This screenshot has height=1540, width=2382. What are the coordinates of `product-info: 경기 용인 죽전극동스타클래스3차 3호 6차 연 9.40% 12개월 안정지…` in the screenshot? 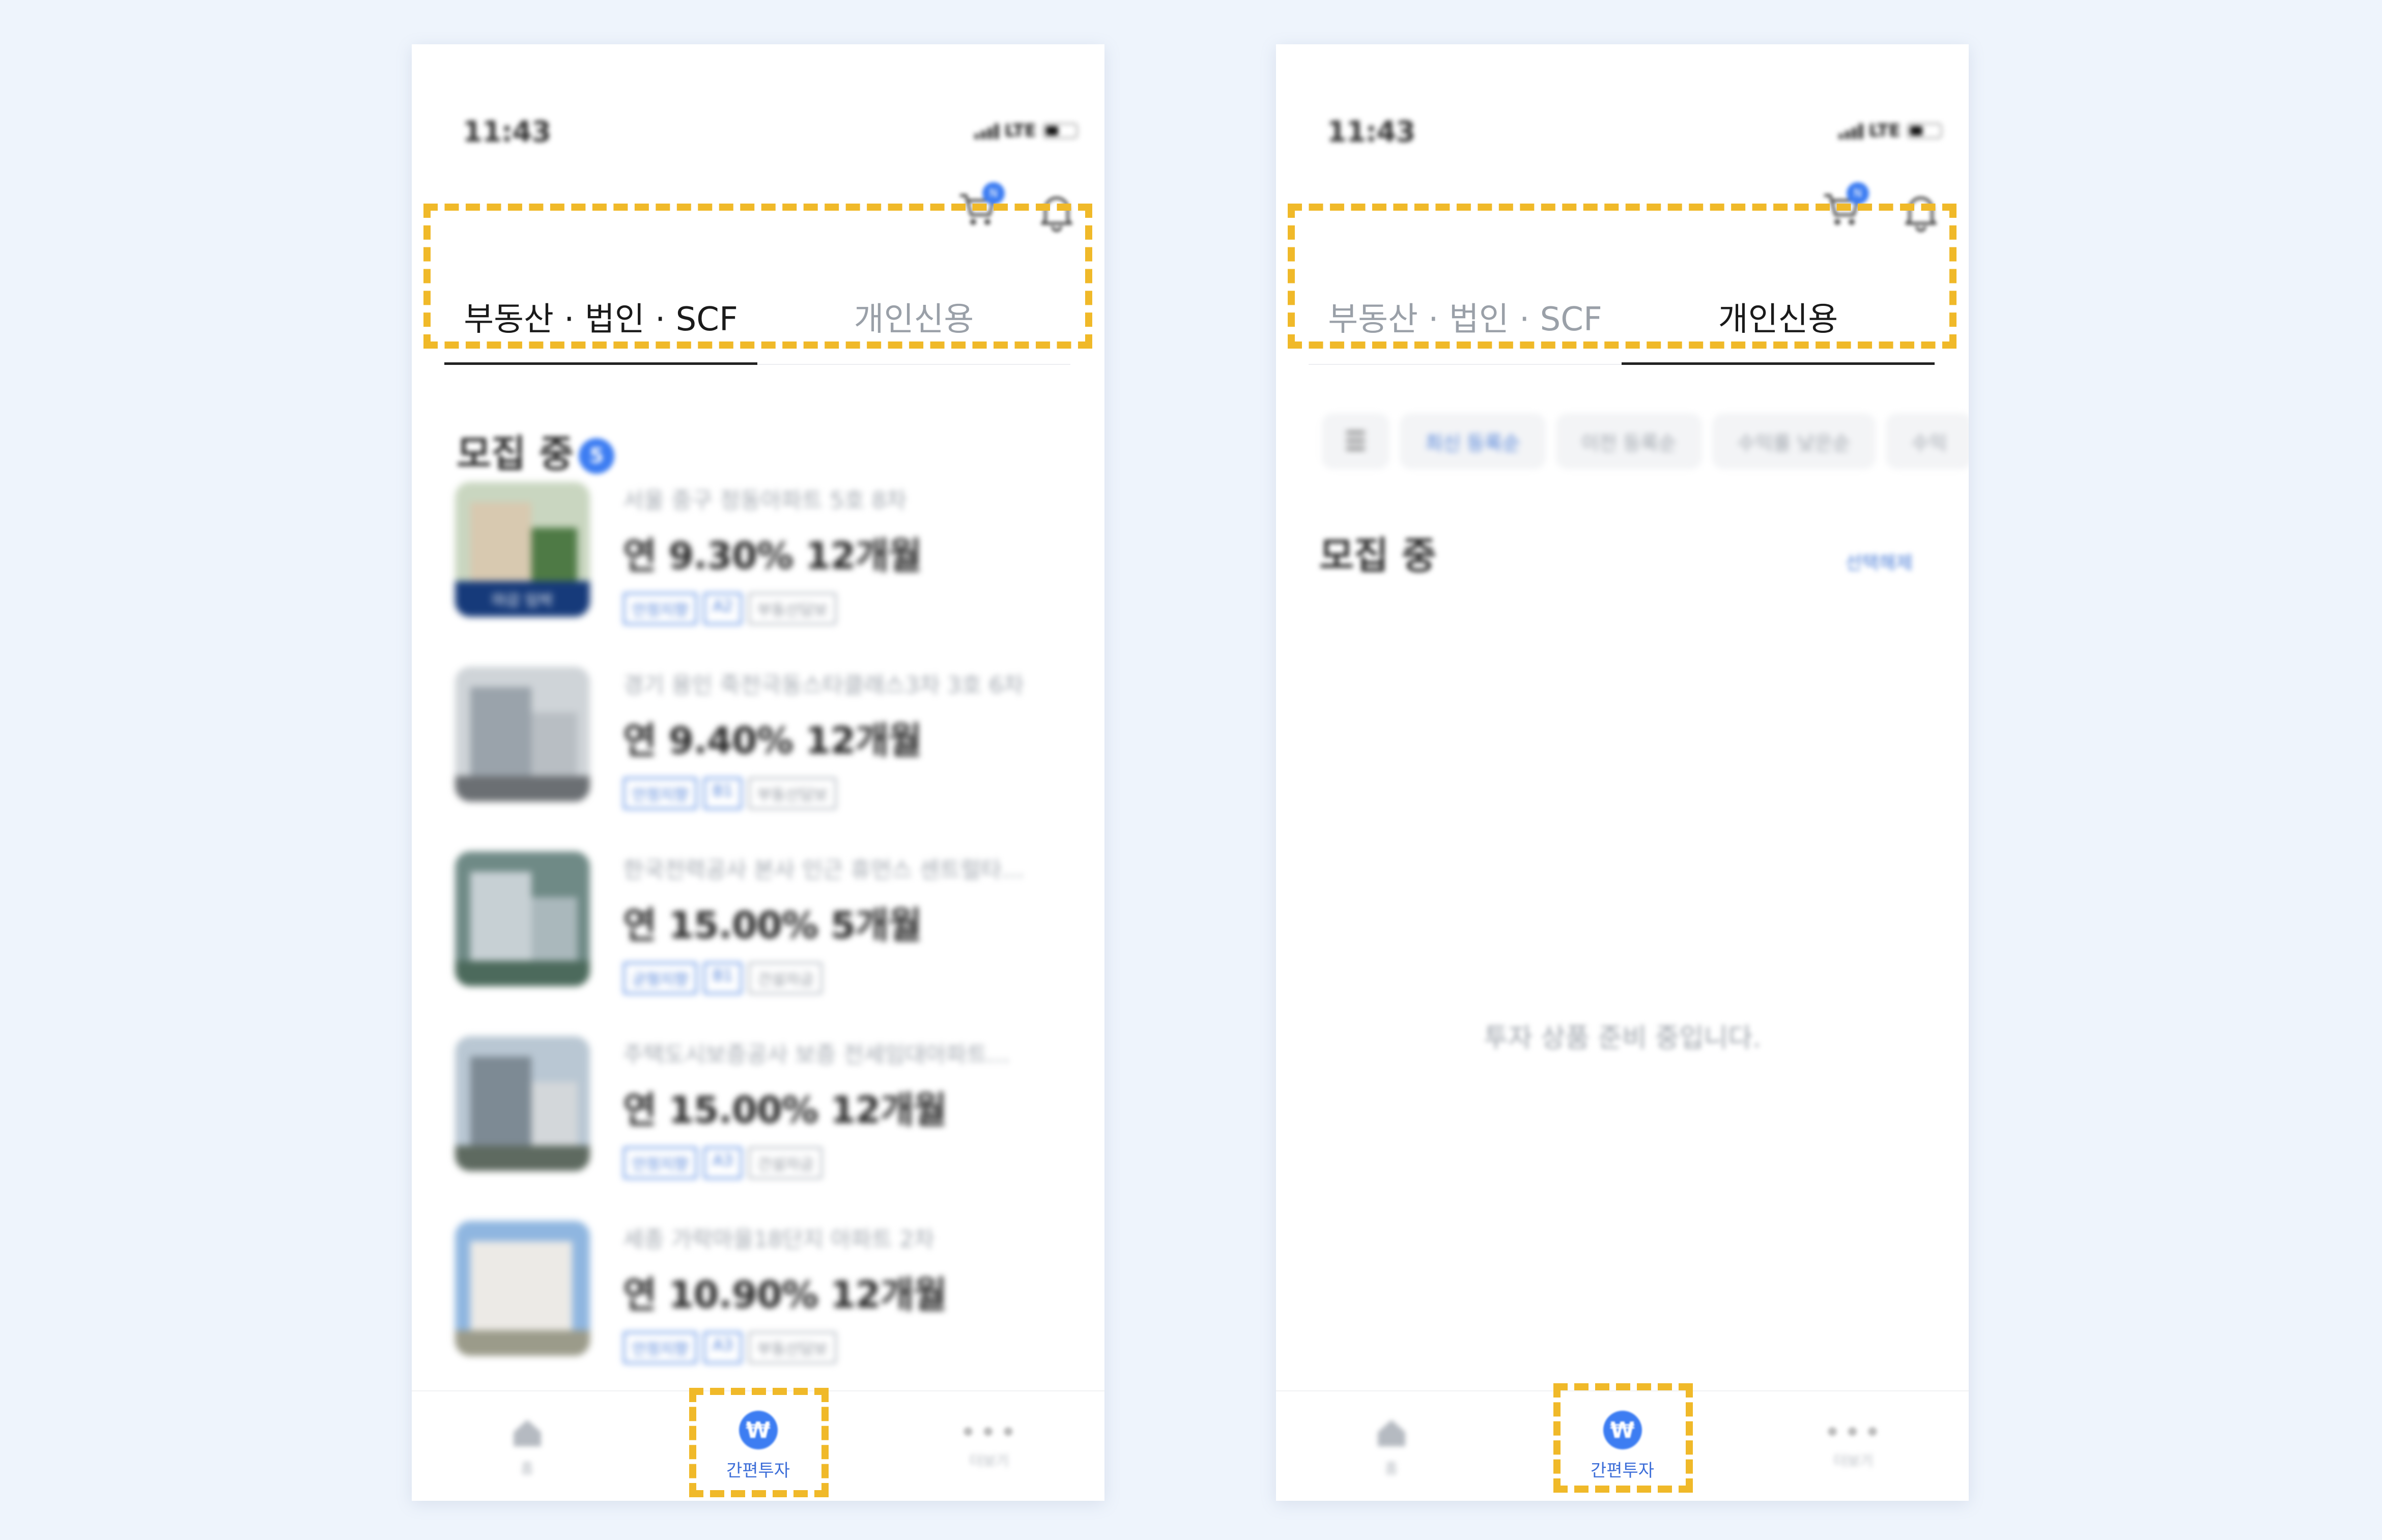 It's located at (844, 738).